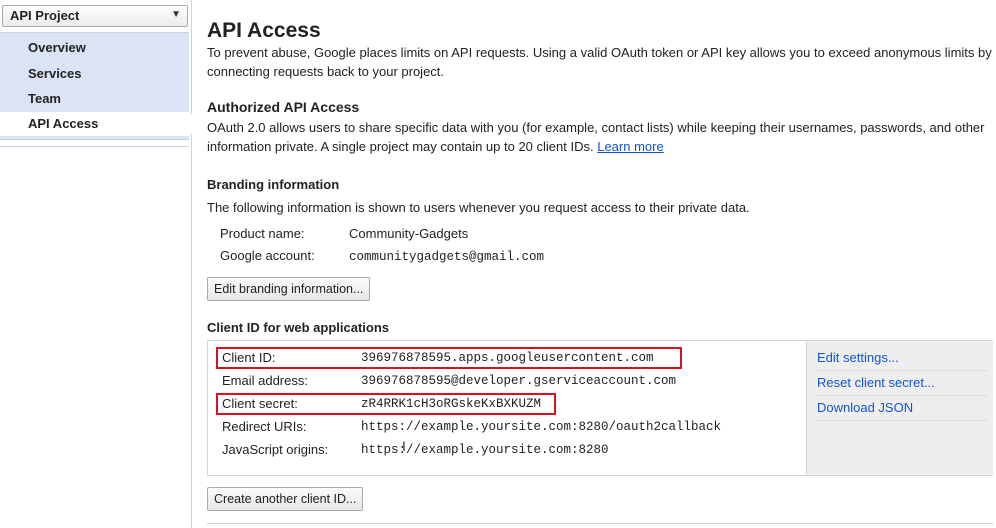 Image resolution: width=996 pixels, height=528 pixels. Describe the element at coordinates (267, 255) in the screenshot. I see `google-account-label: Google account:` at that location.